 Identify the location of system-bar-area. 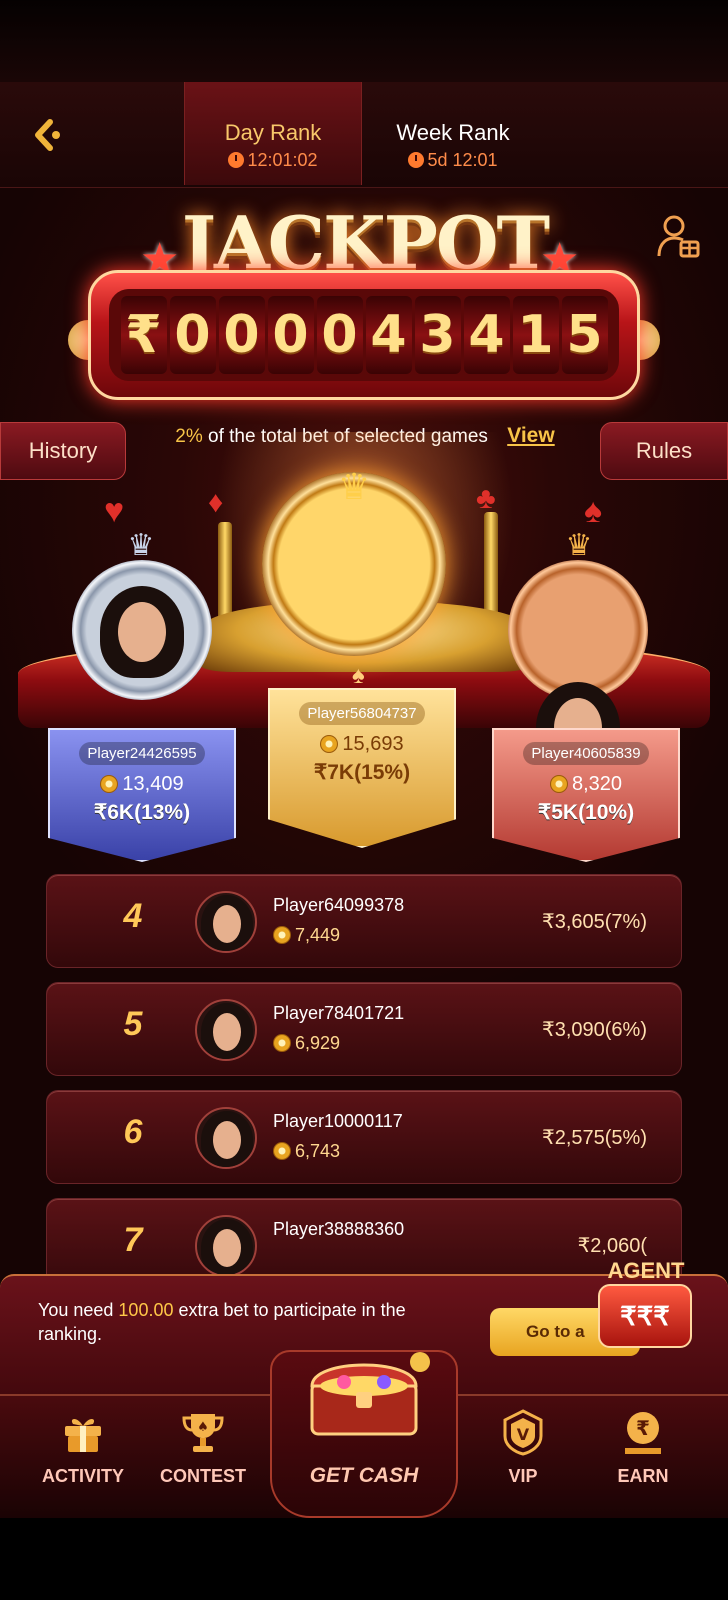
(364, 1559).